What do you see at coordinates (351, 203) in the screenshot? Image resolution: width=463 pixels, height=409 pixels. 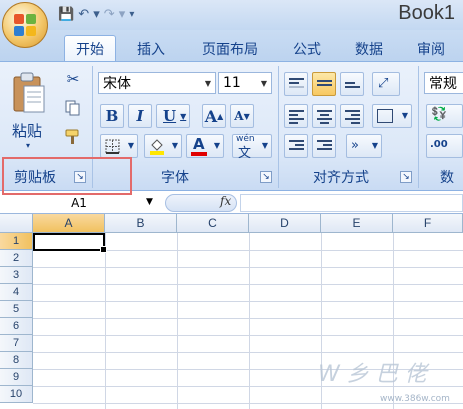 I see `formula-input` at bounding box center [351, 203].